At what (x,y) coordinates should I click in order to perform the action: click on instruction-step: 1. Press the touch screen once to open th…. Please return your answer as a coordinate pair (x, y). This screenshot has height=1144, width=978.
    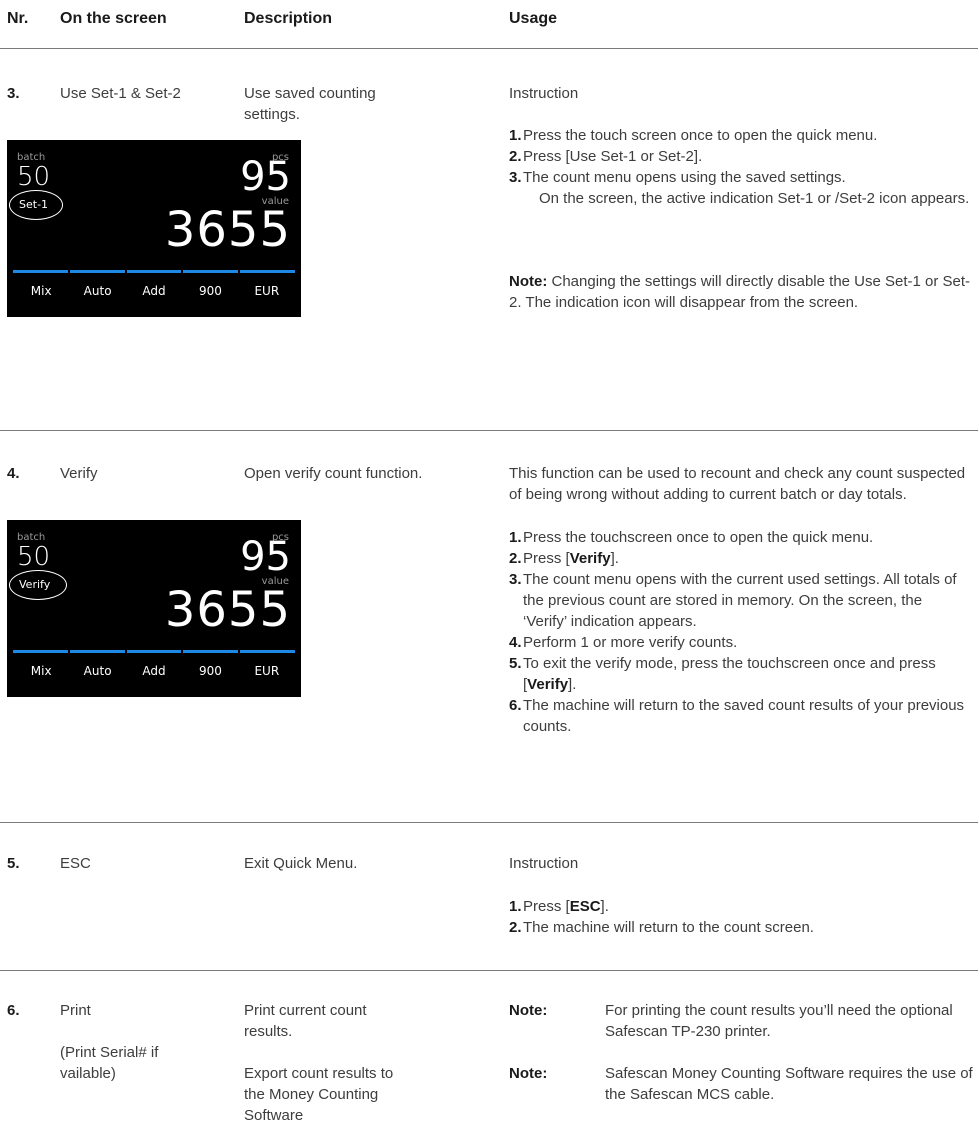
    Looking at the image, I should click on (693, 135).